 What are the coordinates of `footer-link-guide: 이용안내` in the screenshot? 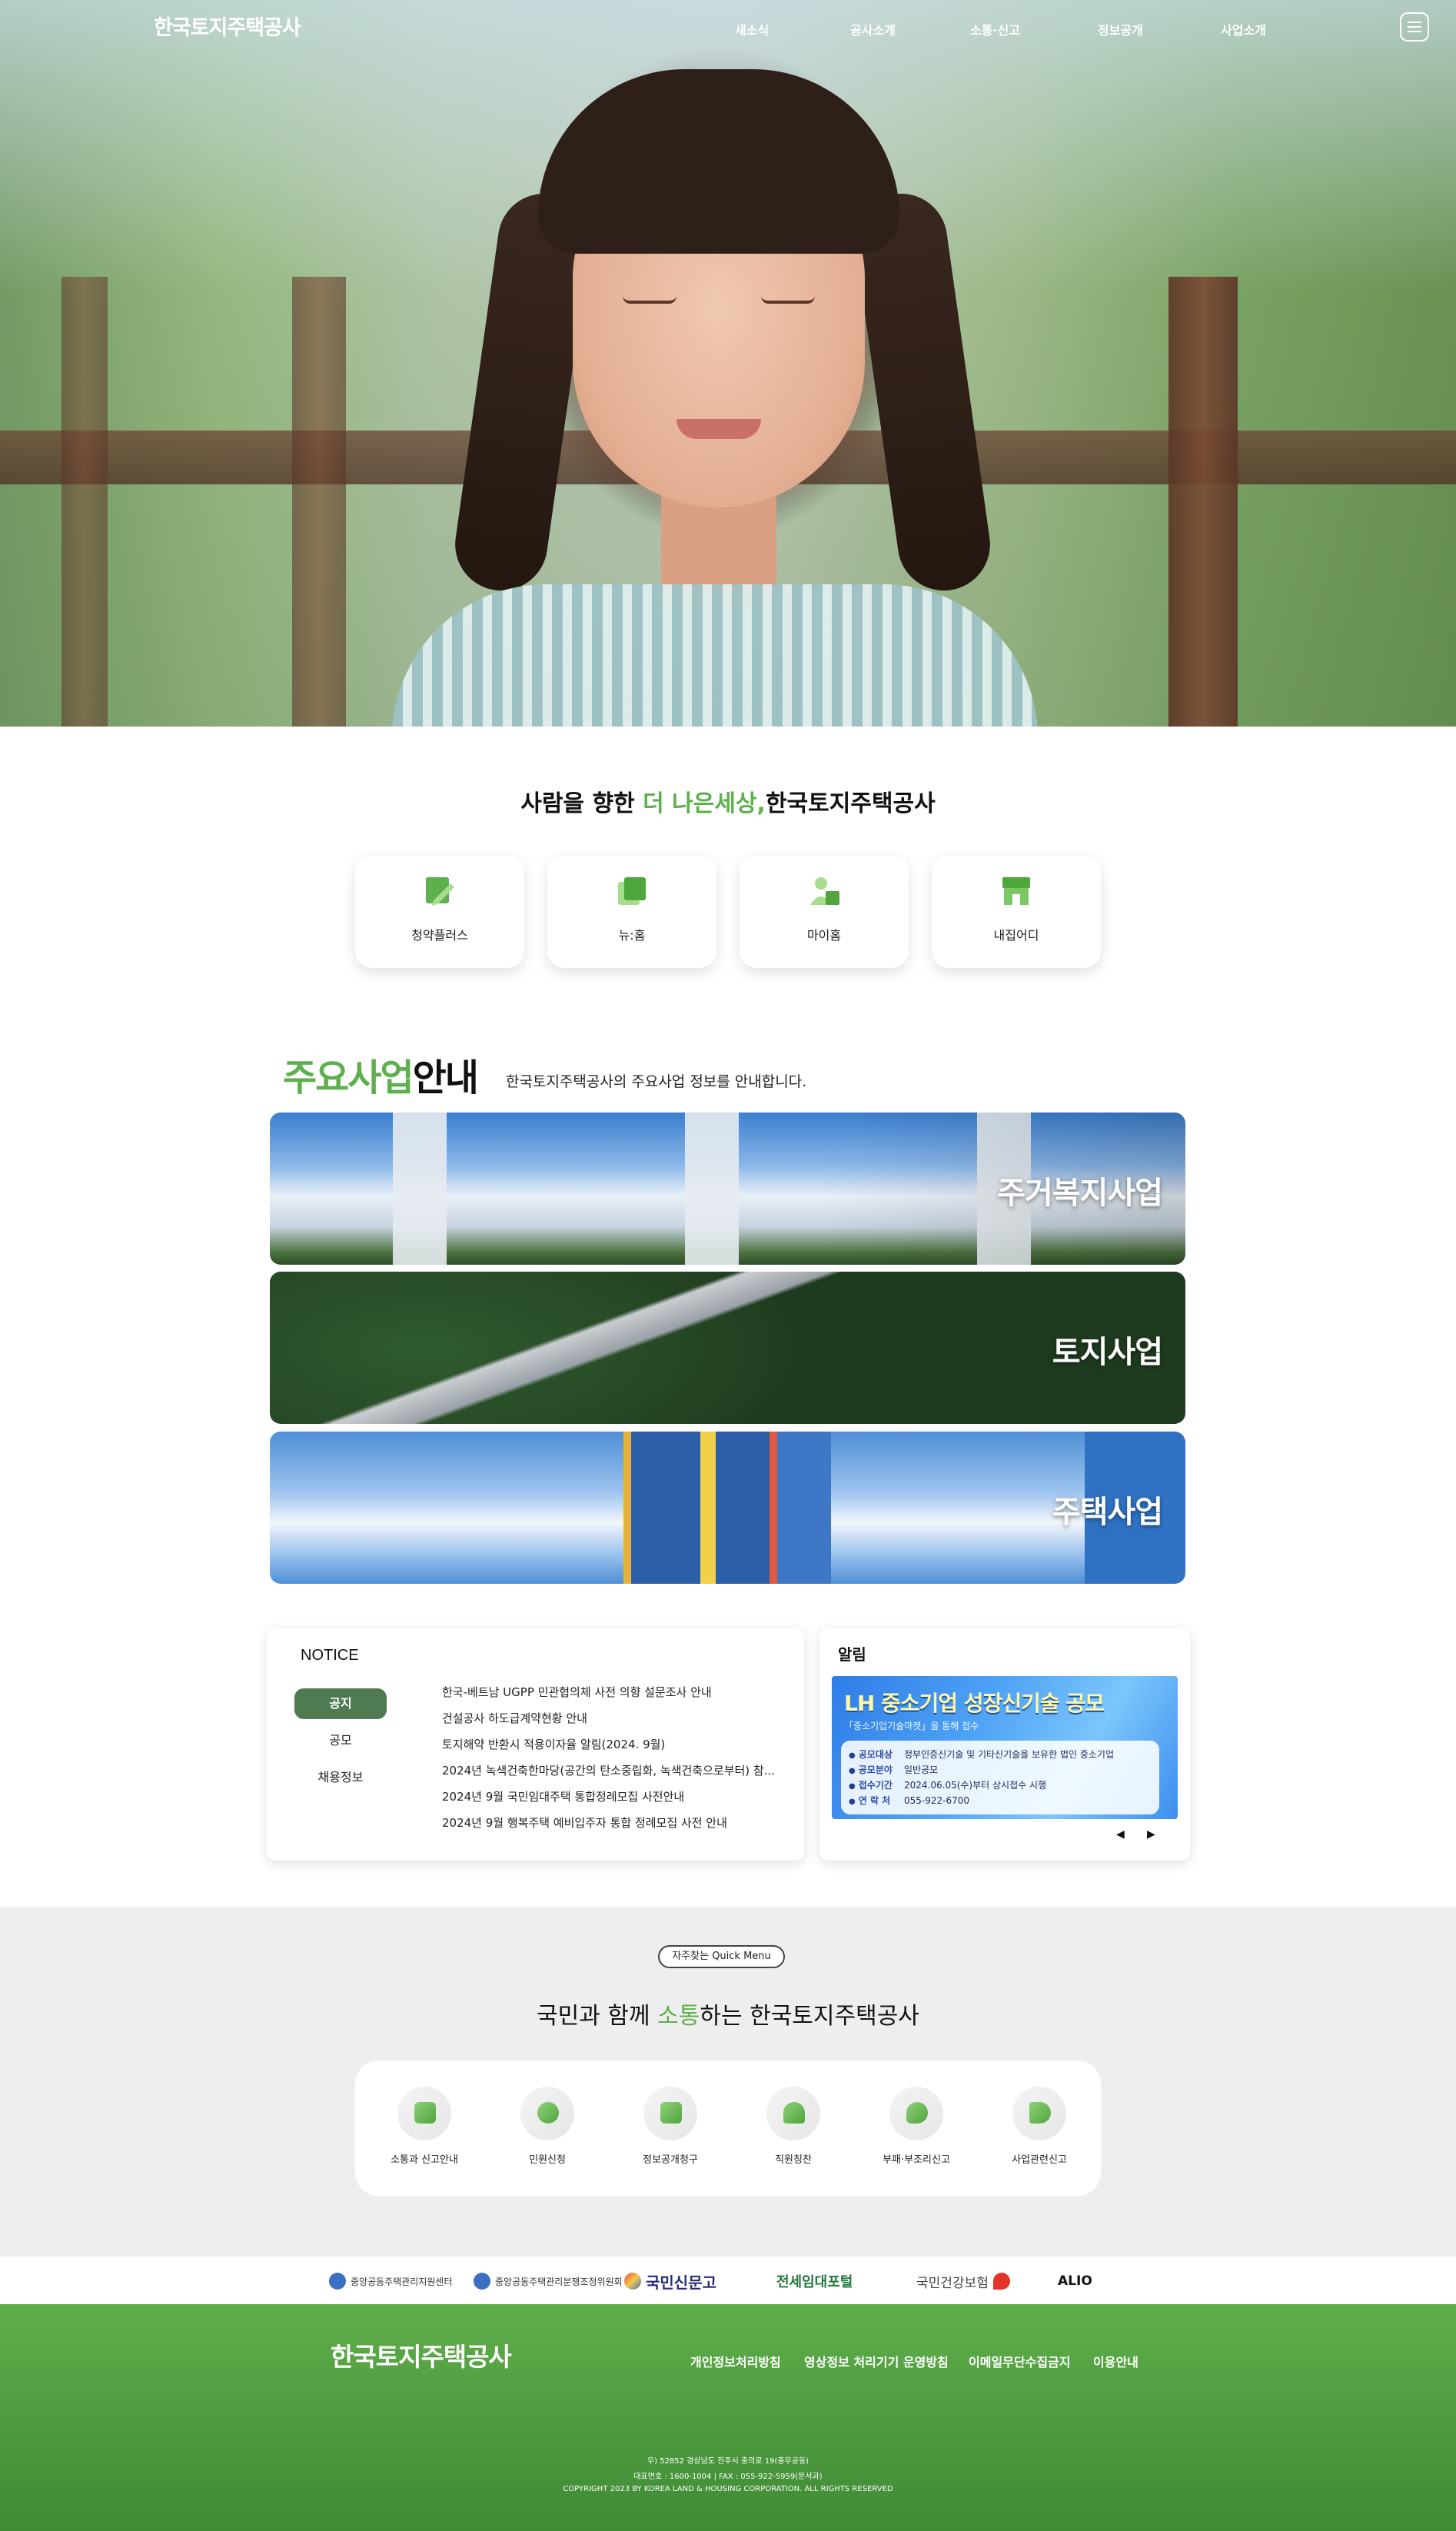 It's located at (1116, 2361).